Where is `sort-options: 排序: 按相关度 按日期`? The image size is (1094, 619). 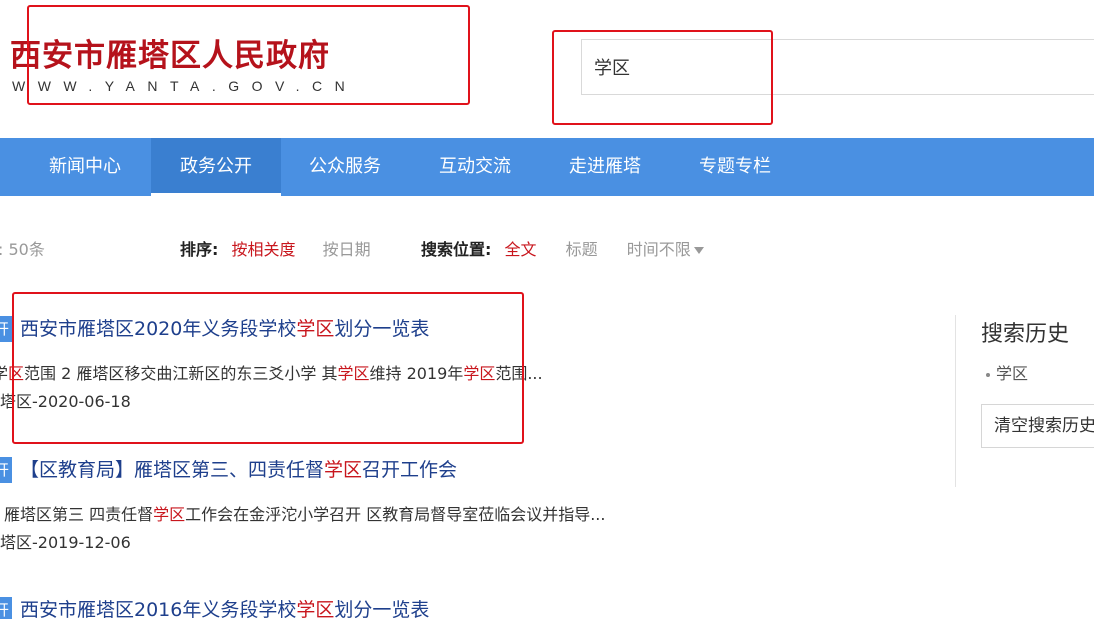
sort-options: 排序: 按相关度 按日期 is located at coordinates (275, 250).